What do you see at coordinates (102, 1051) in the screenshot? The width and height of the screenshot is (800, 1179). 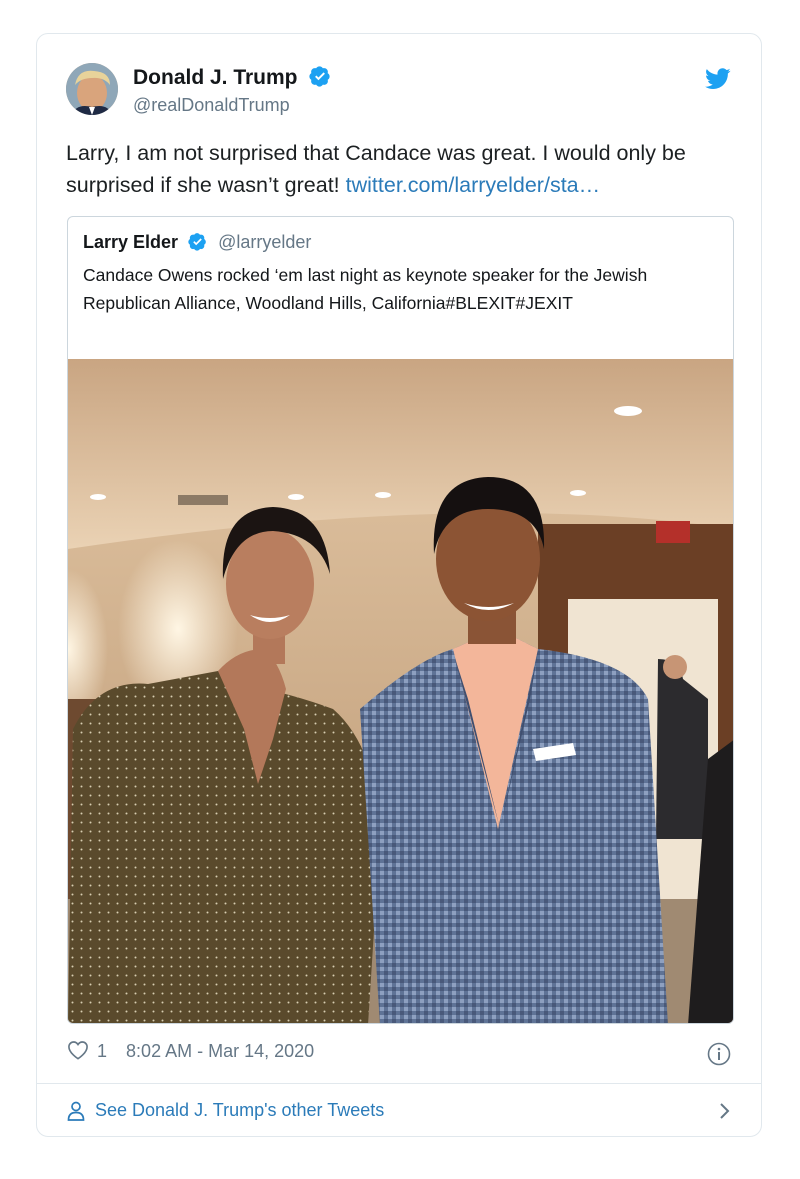 I see `like-count: 1` at bounding box center [102, 1051].